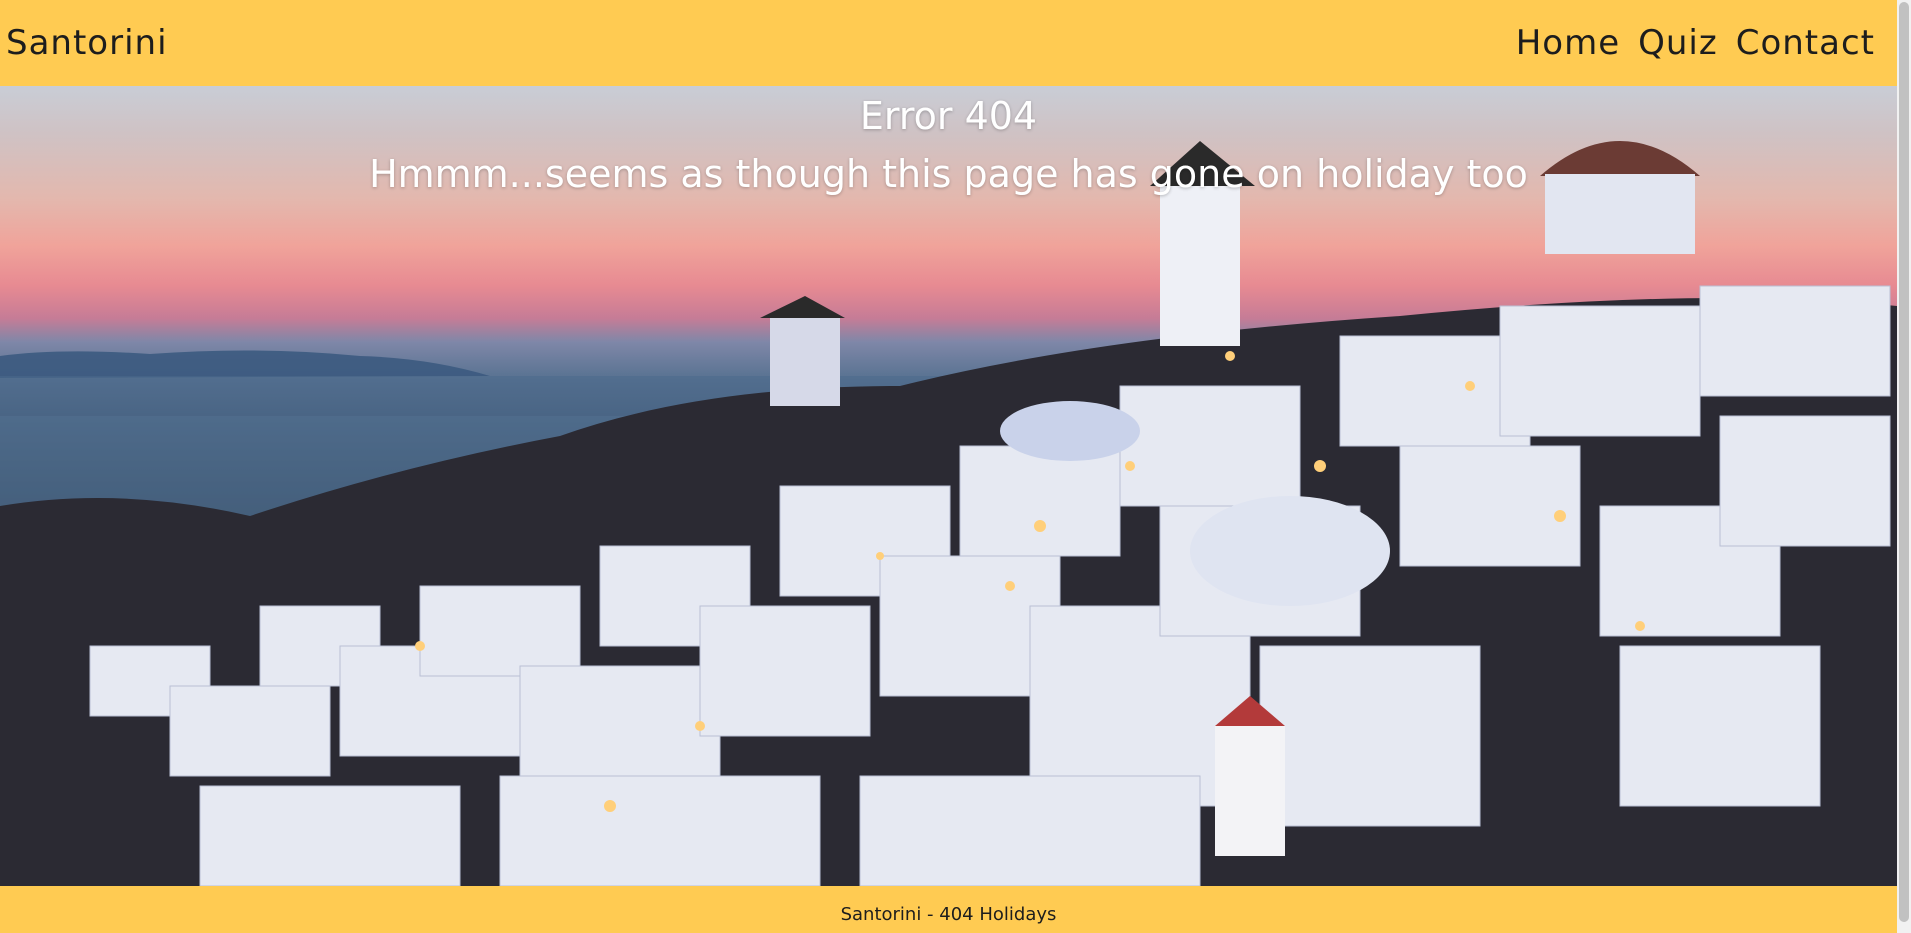  I want to click on main-nav: Home Quiz Contact, so click(1695, 43).